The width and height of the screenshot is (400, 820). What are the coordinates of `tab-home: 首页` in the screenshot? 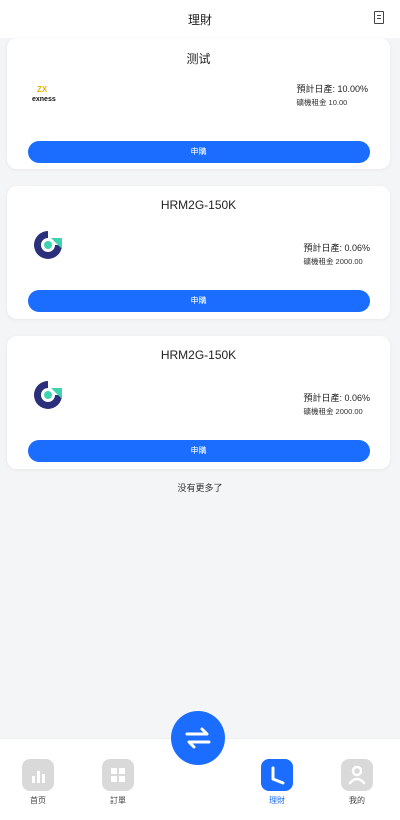 It's located at (38, 782).